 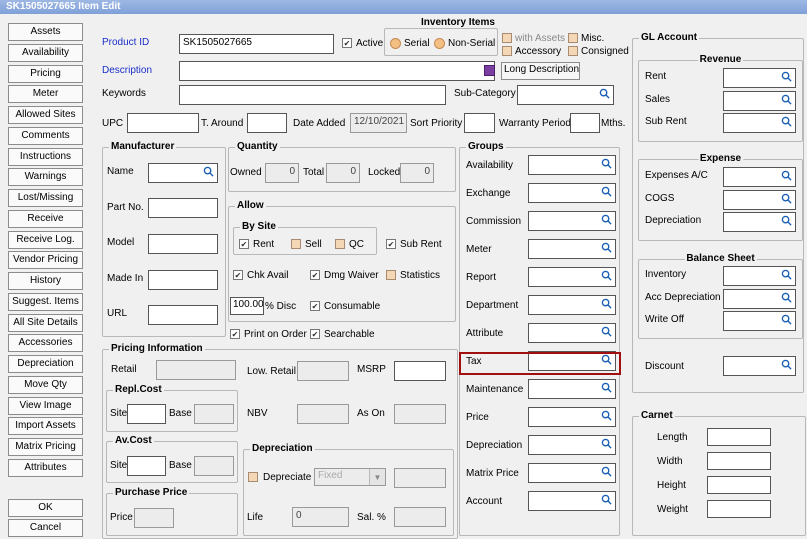 I want to click on turnaround-input, so click(x=267, y=123).